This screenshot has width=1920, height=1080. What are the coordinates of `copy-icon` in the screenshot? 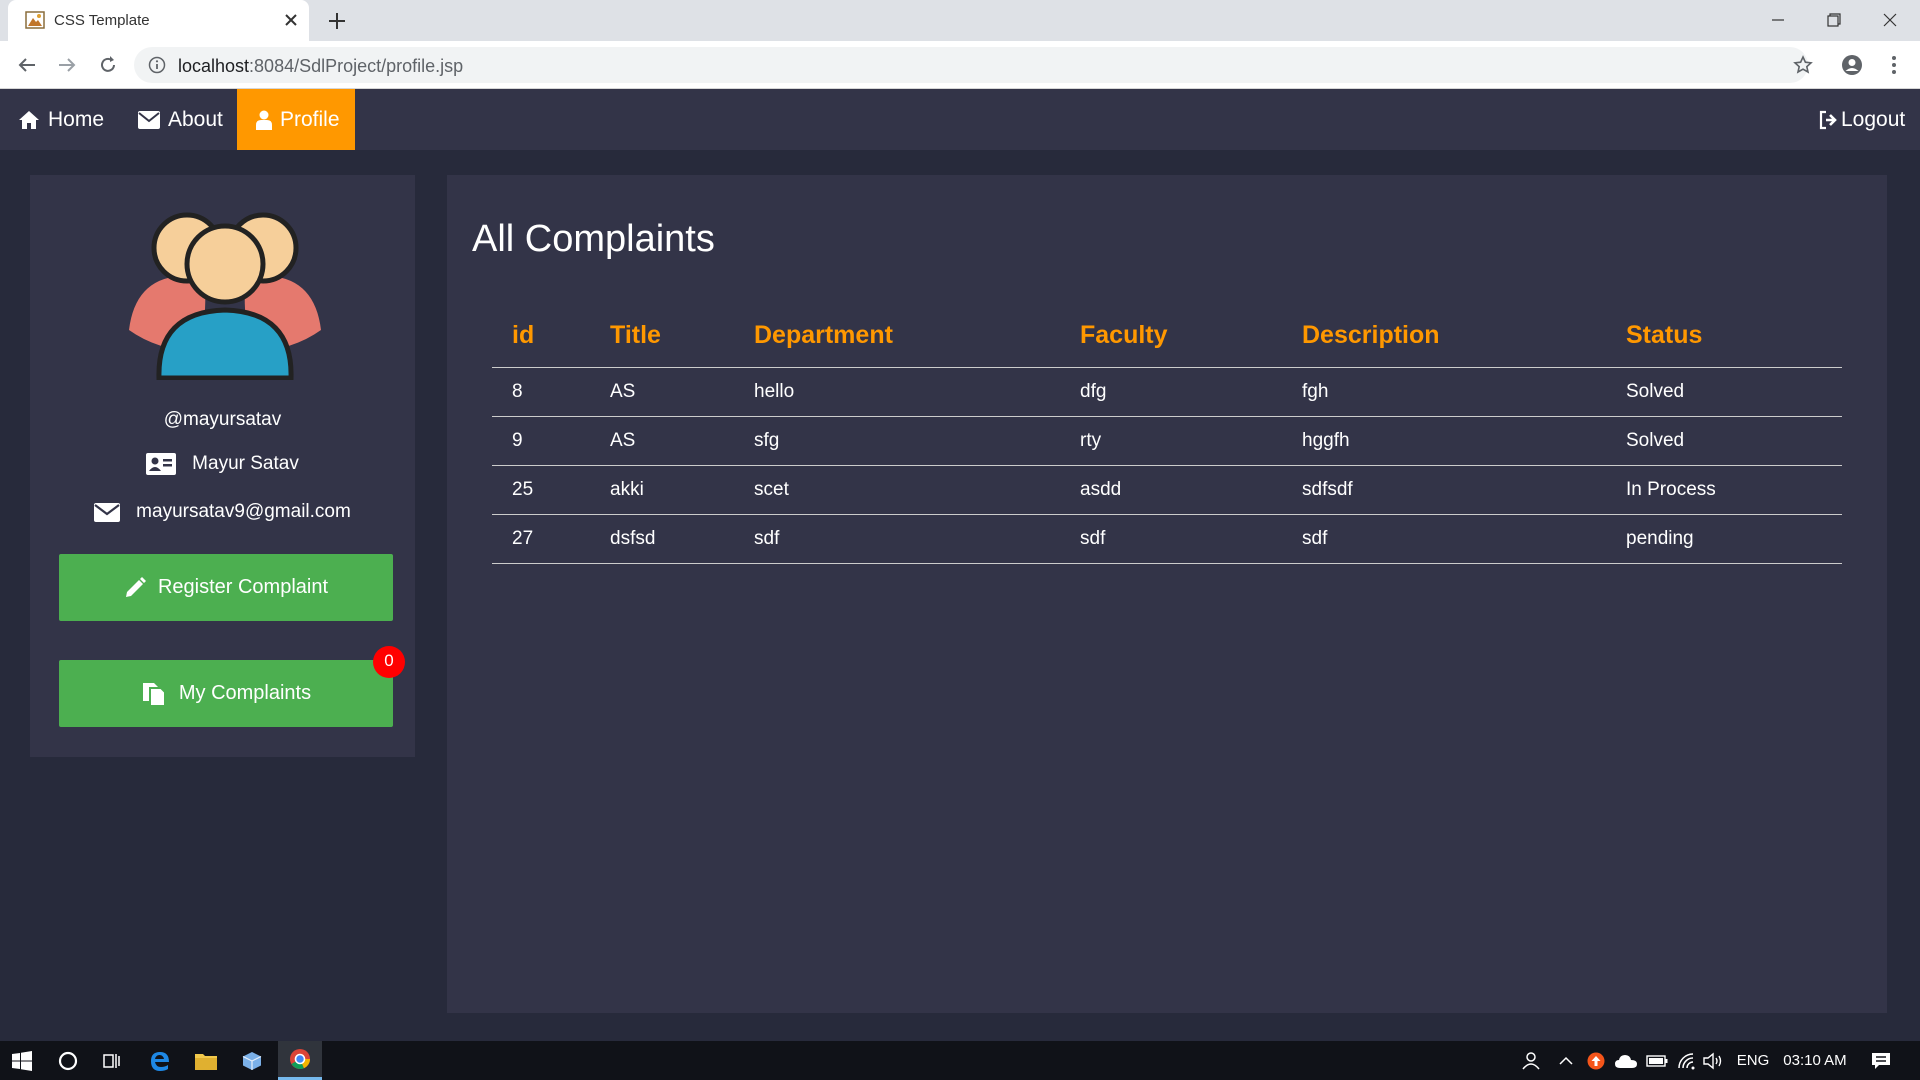 It's located at (154, 694).